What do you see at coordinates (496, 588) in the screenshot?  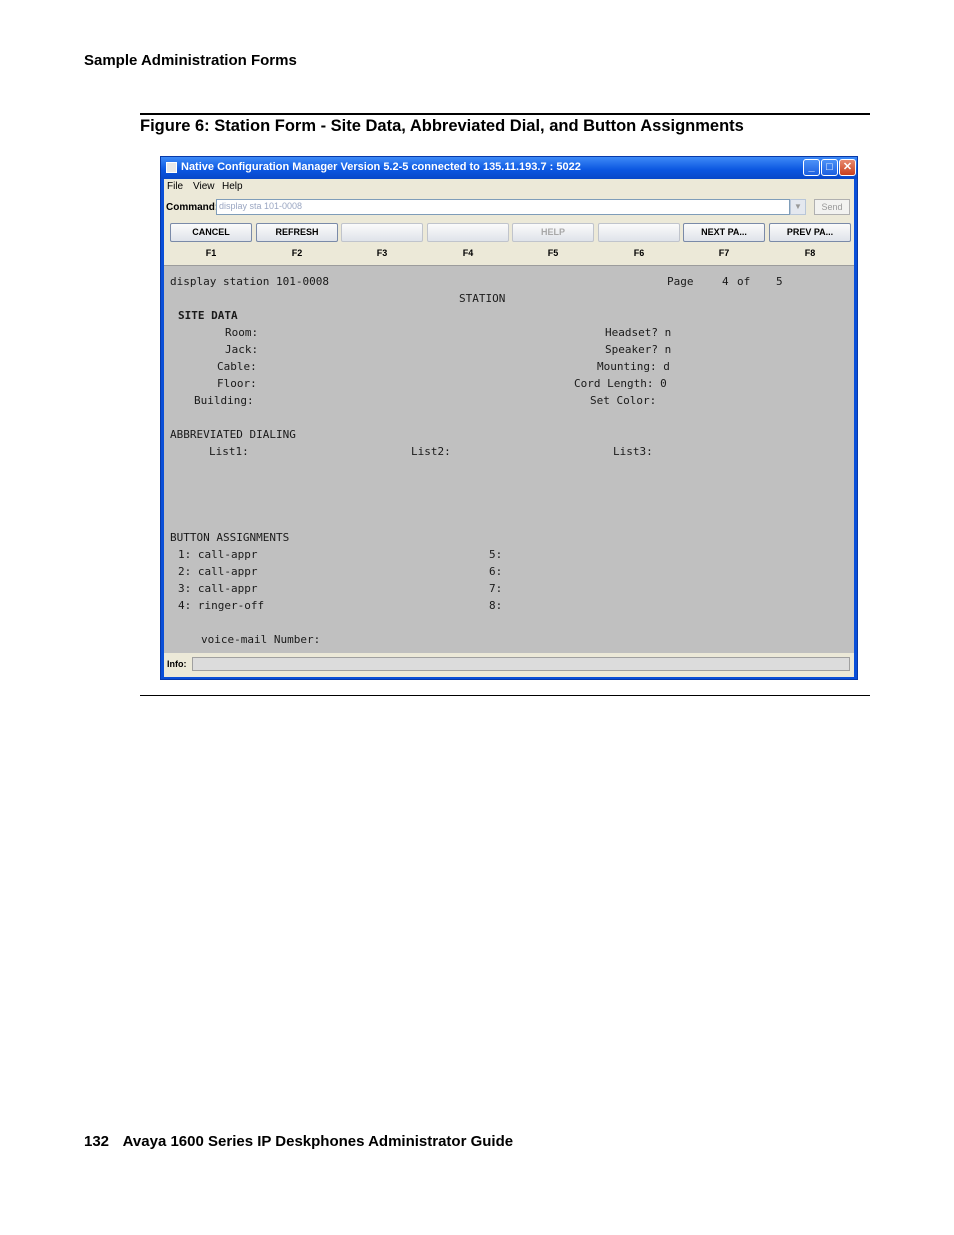 I see `button-assignment: 7:` at bounding box center [496, 588].